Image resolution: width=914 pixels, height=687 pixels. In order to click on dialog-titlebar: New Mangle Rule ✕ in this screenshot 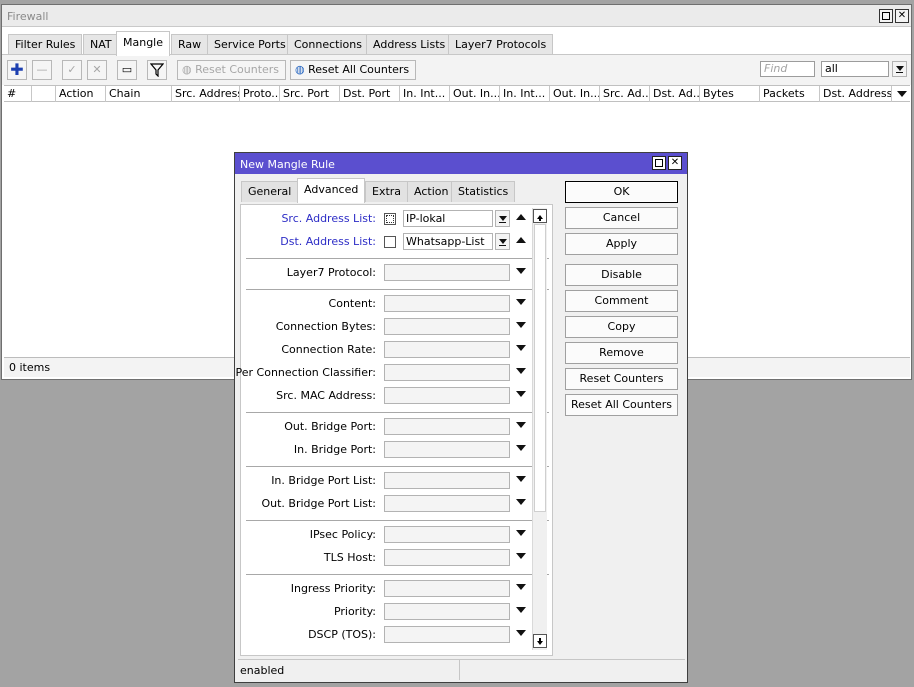, I will do `click(461, 163)`.